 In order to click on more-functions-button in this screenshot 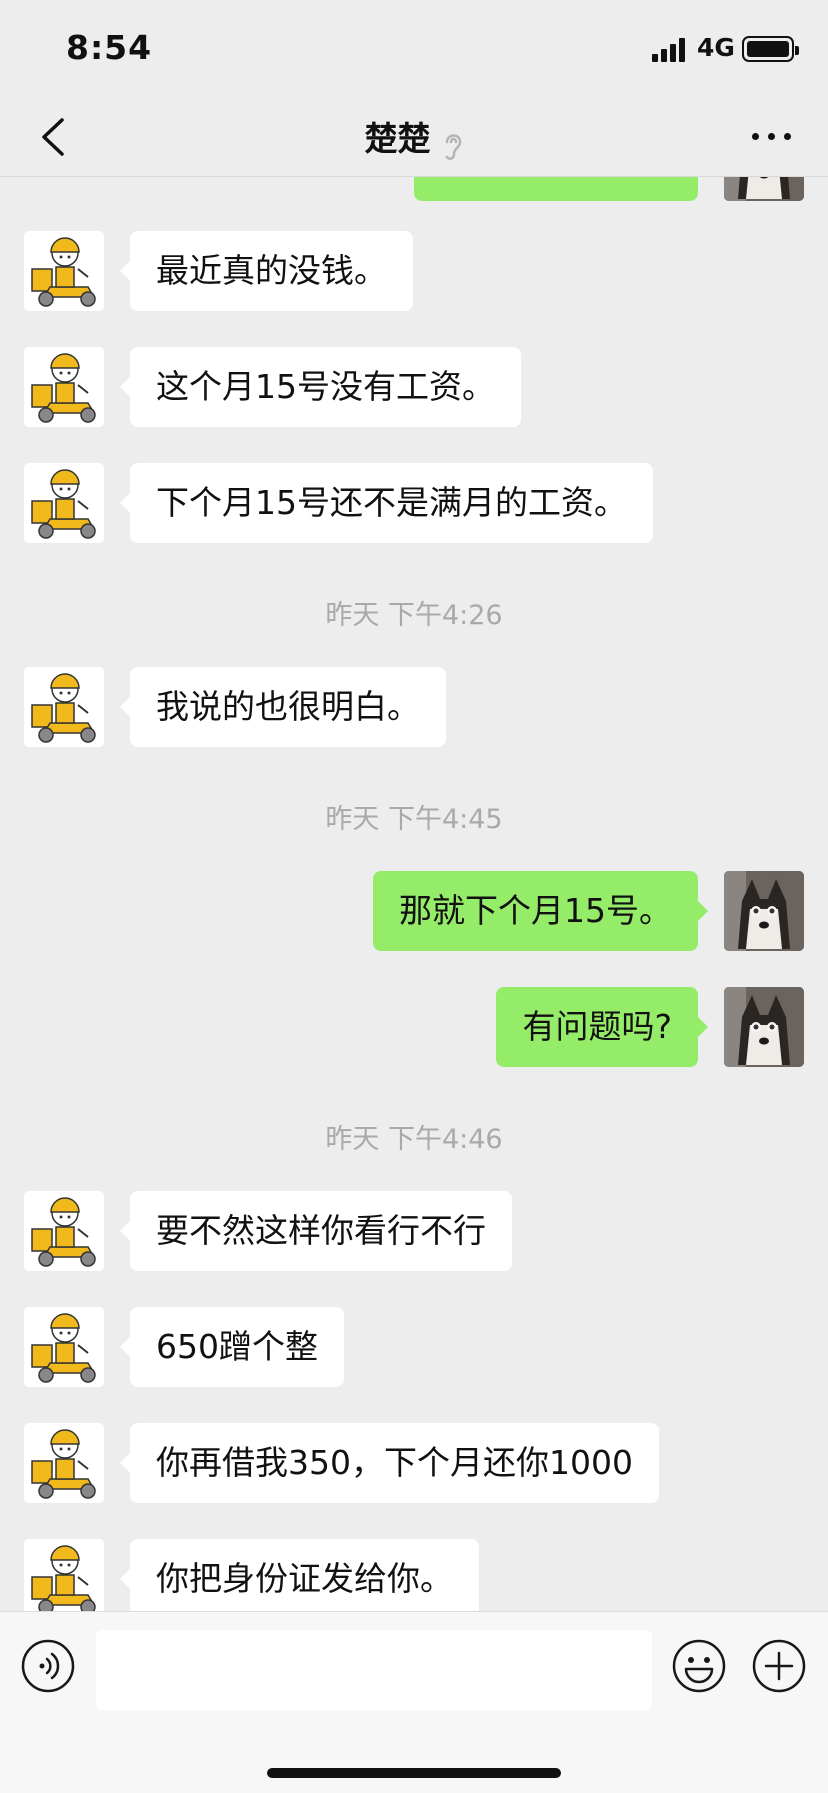, I will do `click(779, 1666)`.